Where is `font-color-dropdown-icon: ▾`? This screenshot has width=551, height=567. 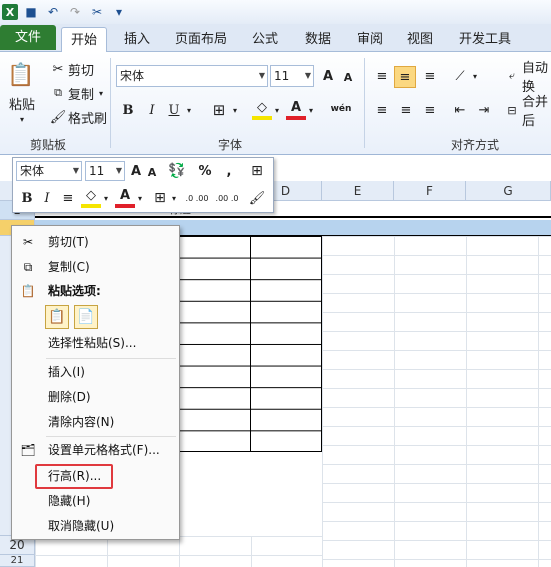 font-color-dropdown-icon: ▾ is located at coordinates (311, 110).